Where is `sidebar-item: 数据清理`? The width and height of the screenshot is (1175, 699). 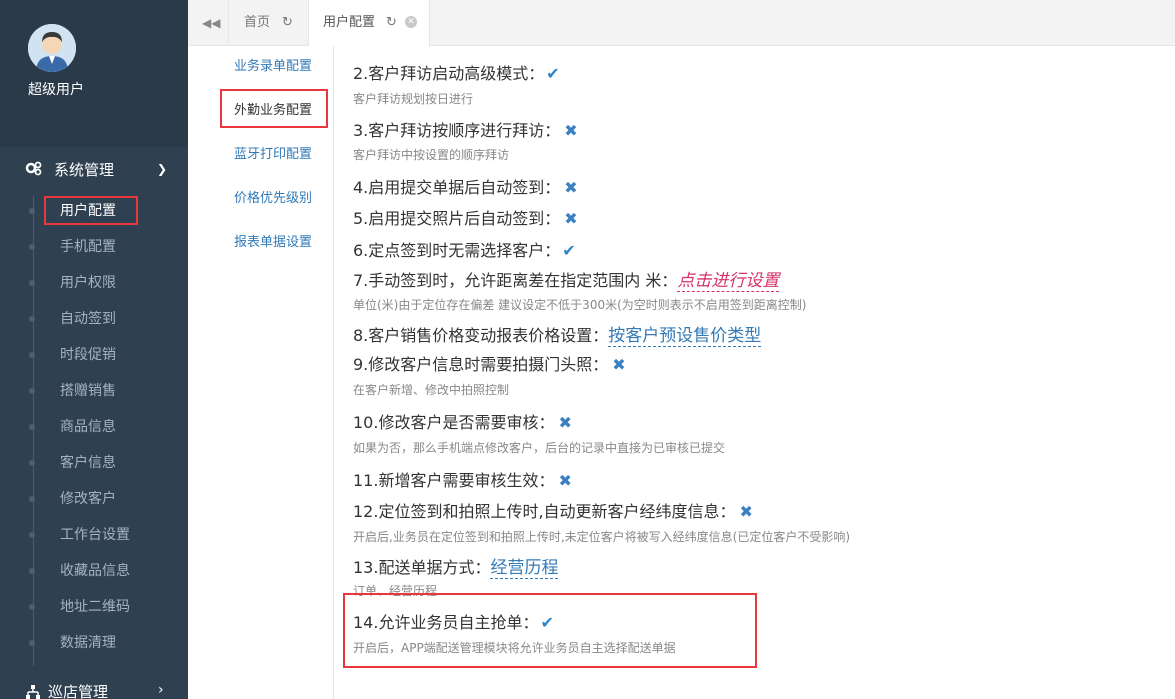
sidebar-item: 数据清理 is located at coordinates (72, 643).